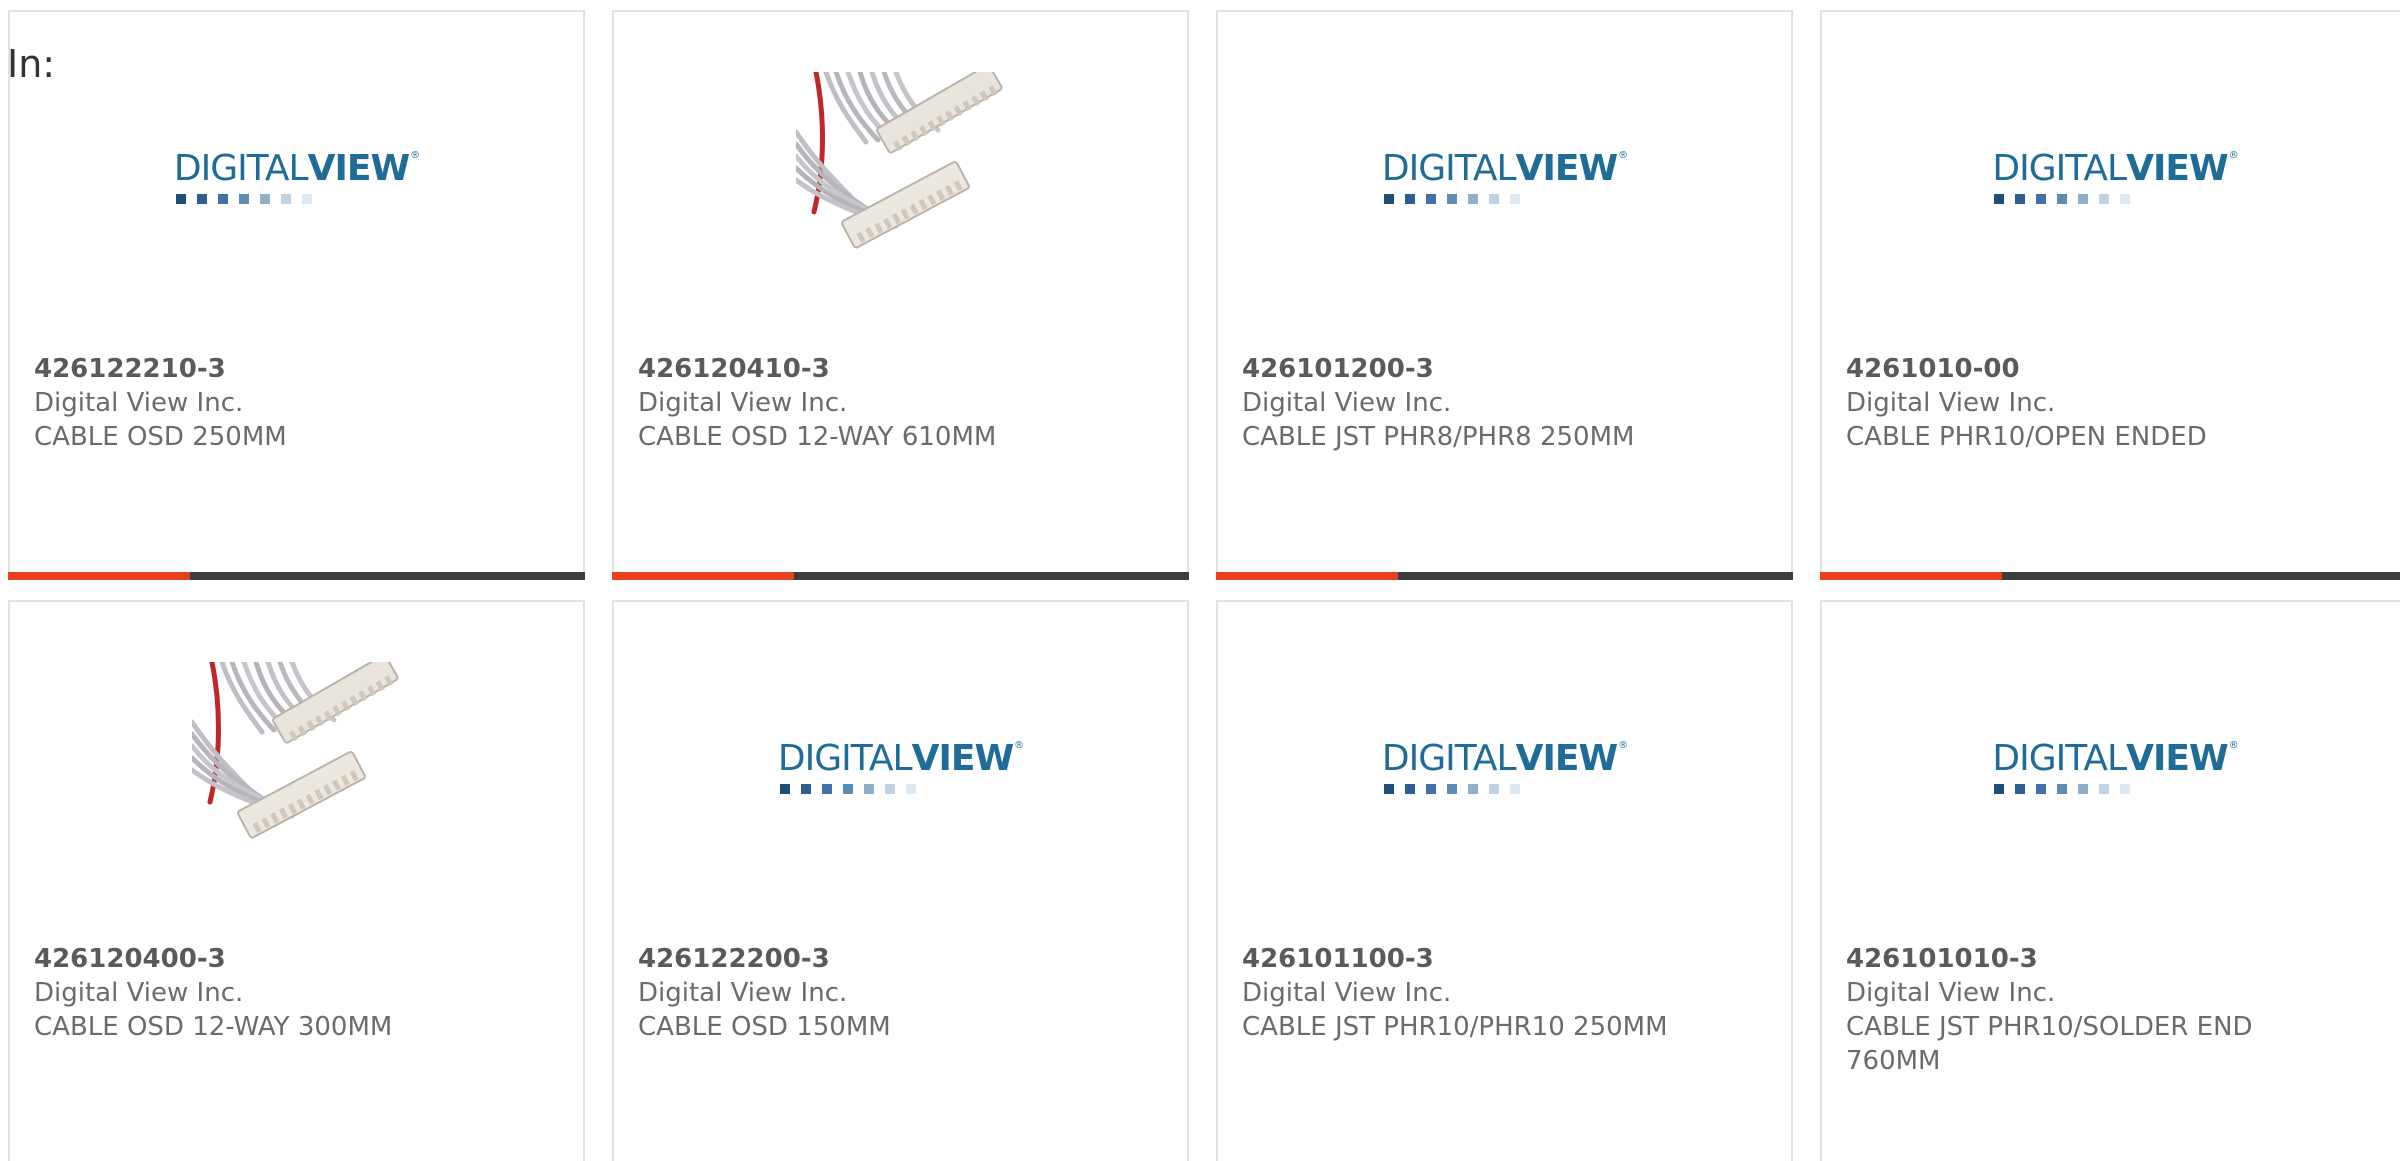 This screenshot has width=2400, height=1161. Describe the element at coordinates (817, 437) in the screenshot. I see `product-description: CABLE OSD 12-WAY 610MM` at that location.